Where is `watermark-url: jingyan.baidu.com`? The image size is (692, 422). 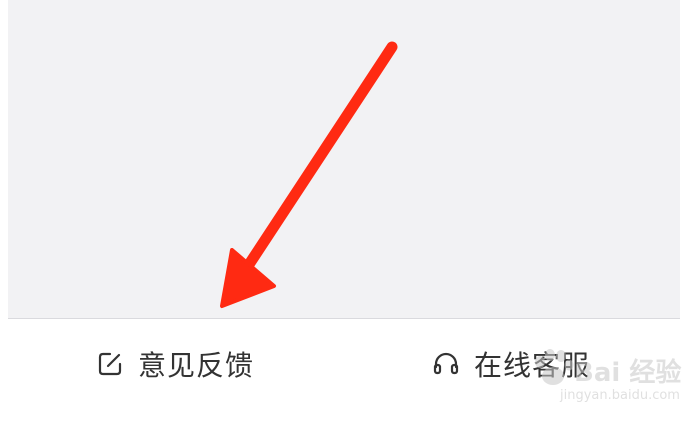 watermark-url: jingyan.baidu.com is located at coordinates (620, 395).